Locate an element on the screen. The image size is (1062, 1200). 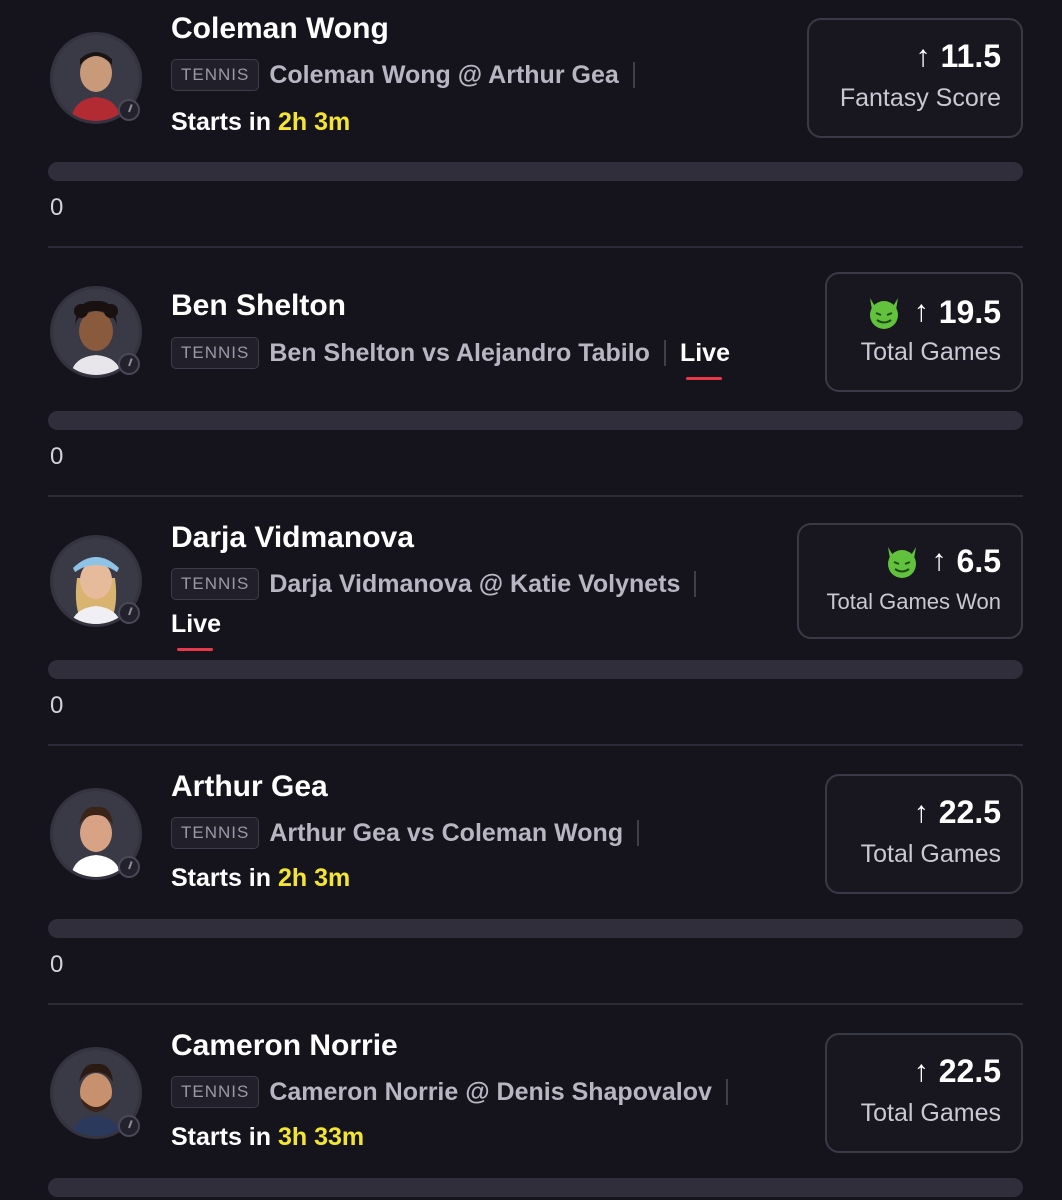
line-row: ↑ 11.5 is located at coordinates (958, 56).